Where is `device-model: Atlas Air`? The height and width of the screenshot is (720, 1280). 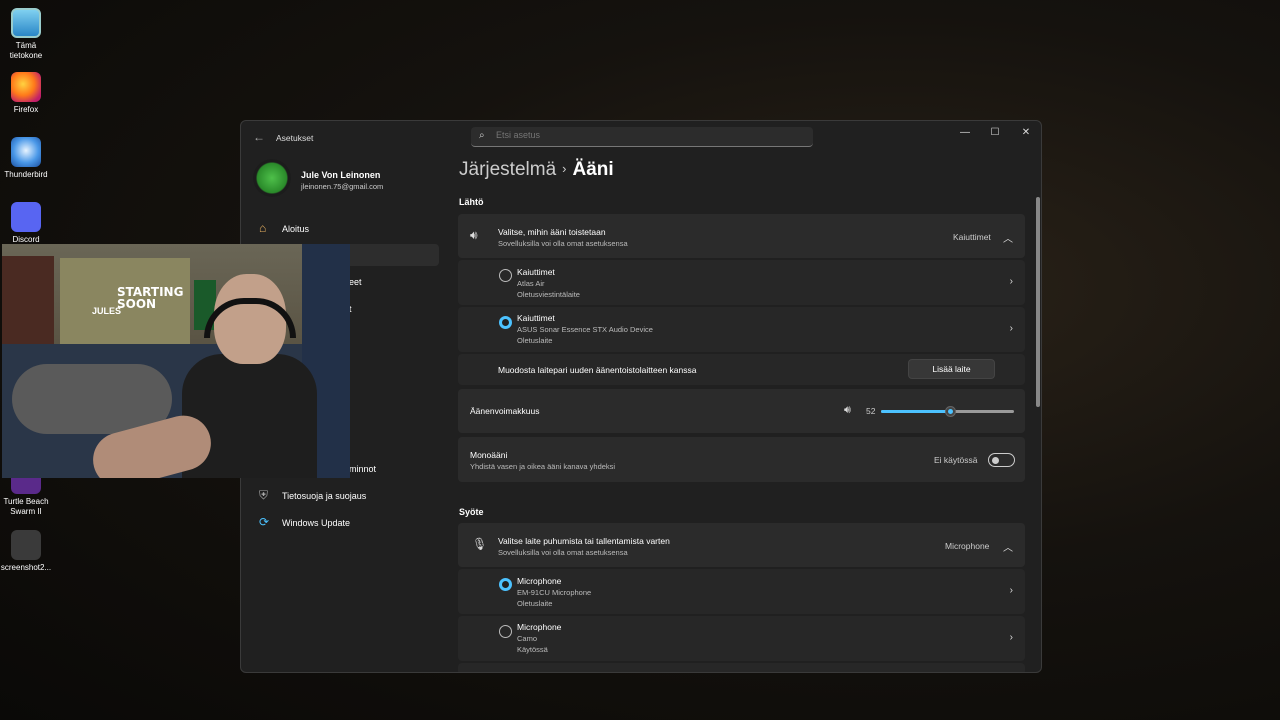
device-model: Atlas Air is located at coordinates (531, 283).